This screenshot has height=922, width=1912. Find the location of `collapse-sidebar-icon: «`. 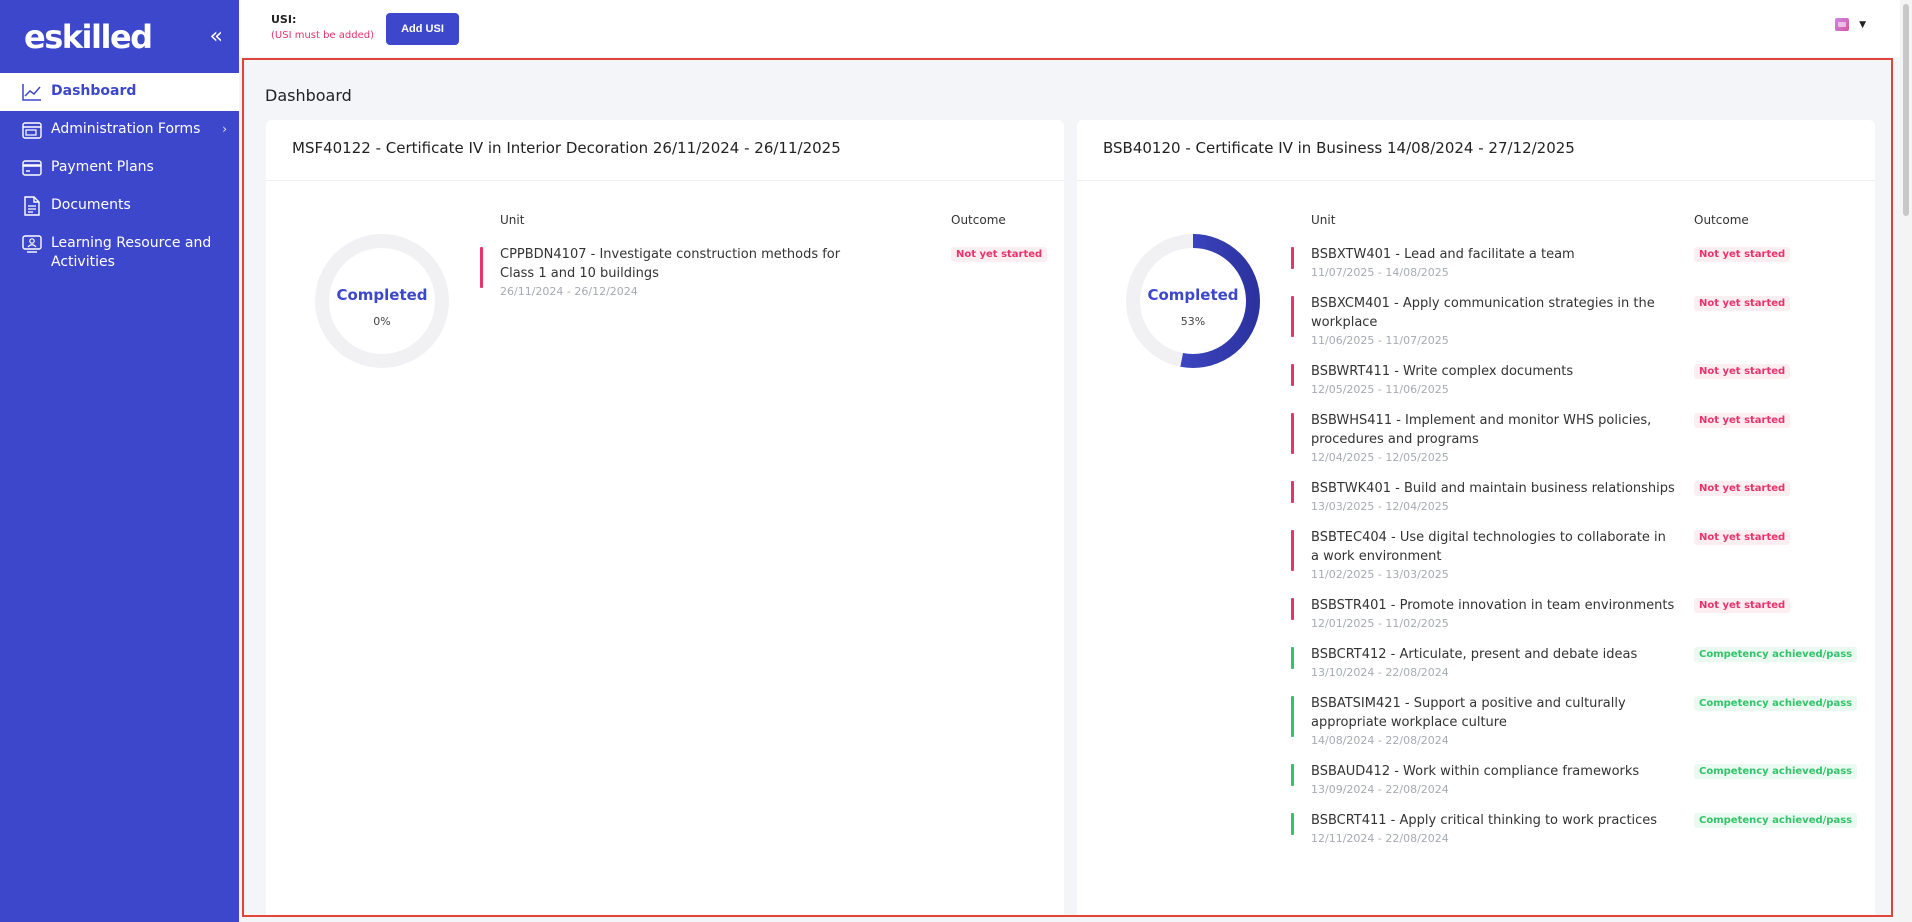

collapse-sidebar-icon: « is located at coordinates (216, 36).